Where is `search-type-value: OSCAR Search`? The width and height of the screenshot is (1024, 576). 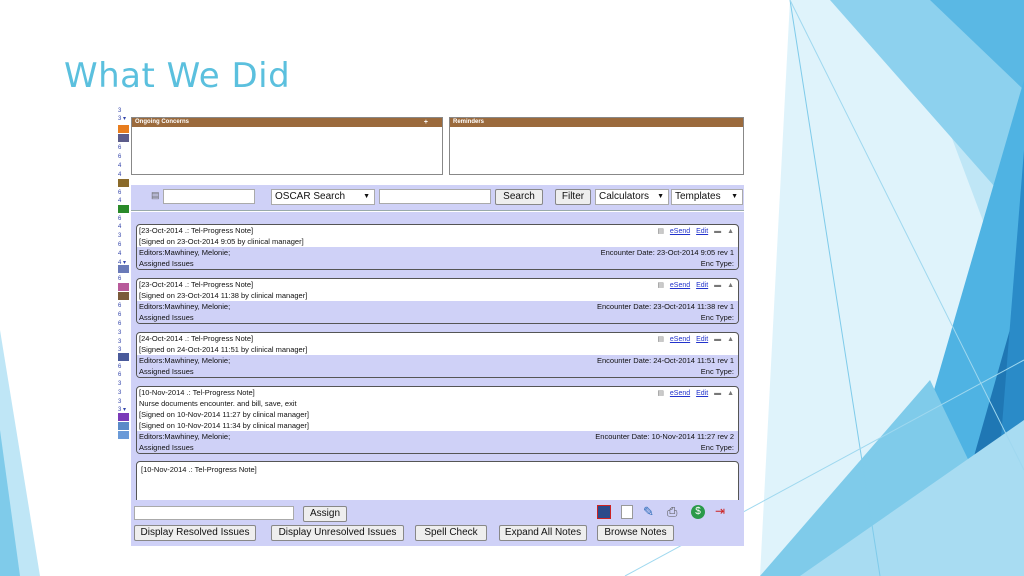
search-type-value: OSCAR Search is located at coordinates (310, 196).